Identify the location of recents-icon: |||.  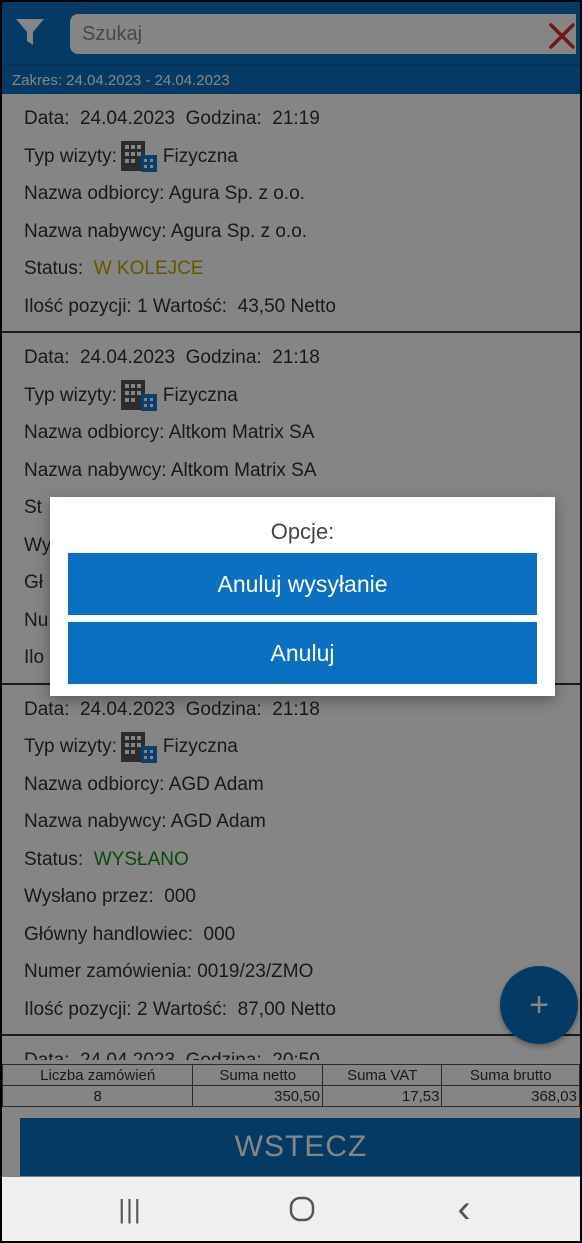
(130, 1208).